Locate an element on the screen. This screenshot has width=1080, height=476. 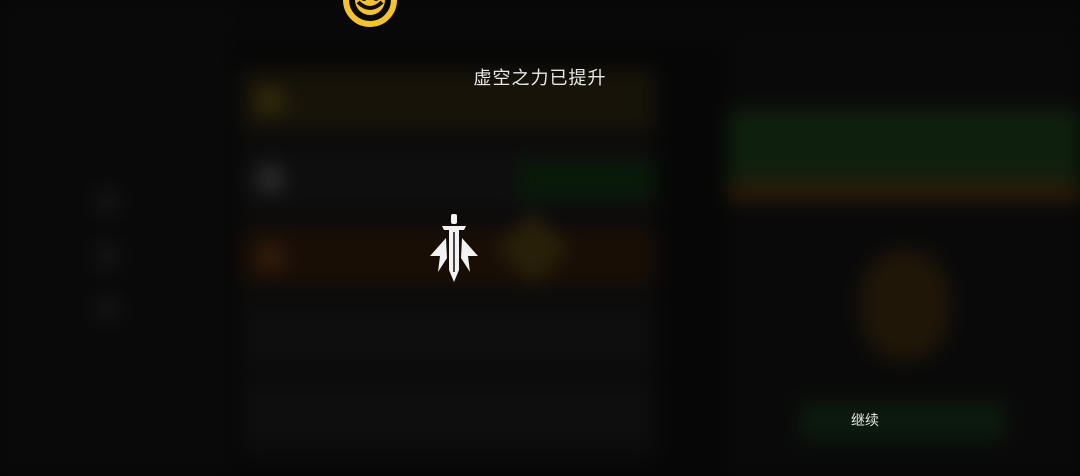
continue-button: 继续 is located at coordinates (865, 421).